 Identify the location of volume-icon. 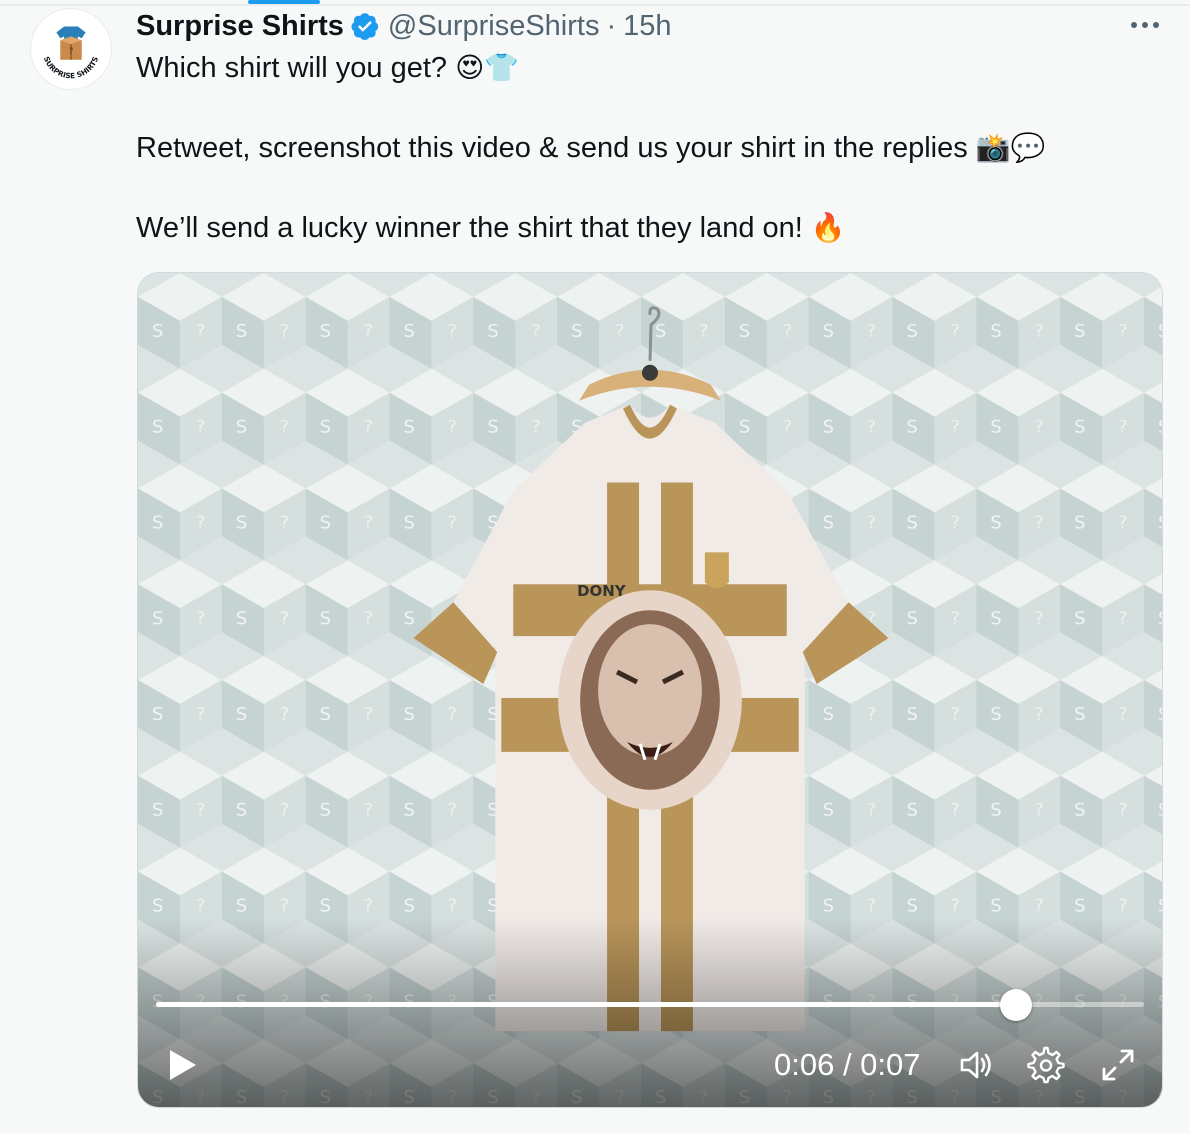
(976, 1065).